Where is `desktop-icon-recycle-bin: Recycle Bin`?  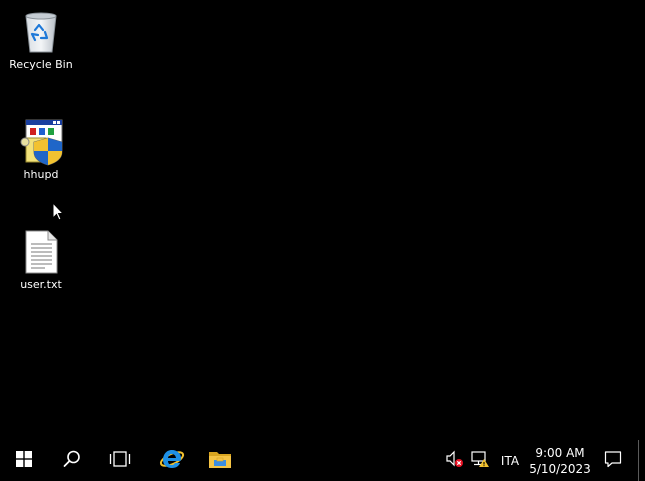
desktop-icon-recycle-bin: Recycle Bin is located at coordinates (41, 40).